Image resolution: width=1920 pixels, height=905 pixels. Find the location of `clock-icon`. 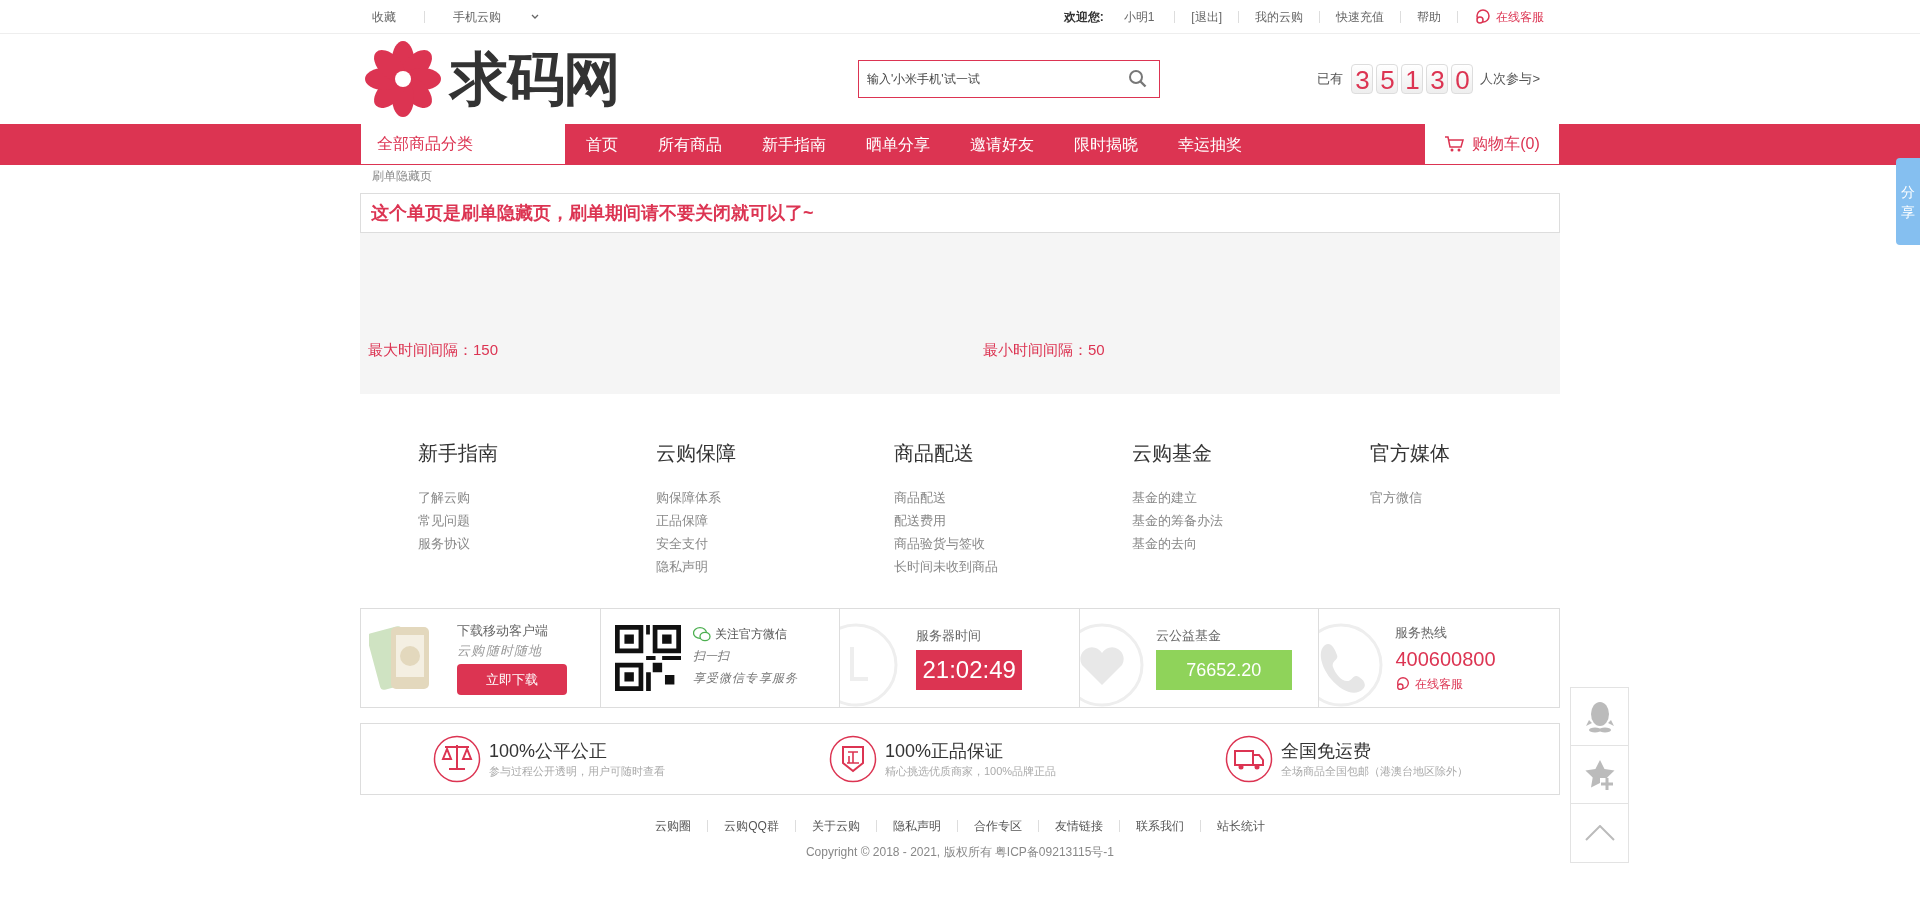

clock-icon is located at coordinates (869, 665).